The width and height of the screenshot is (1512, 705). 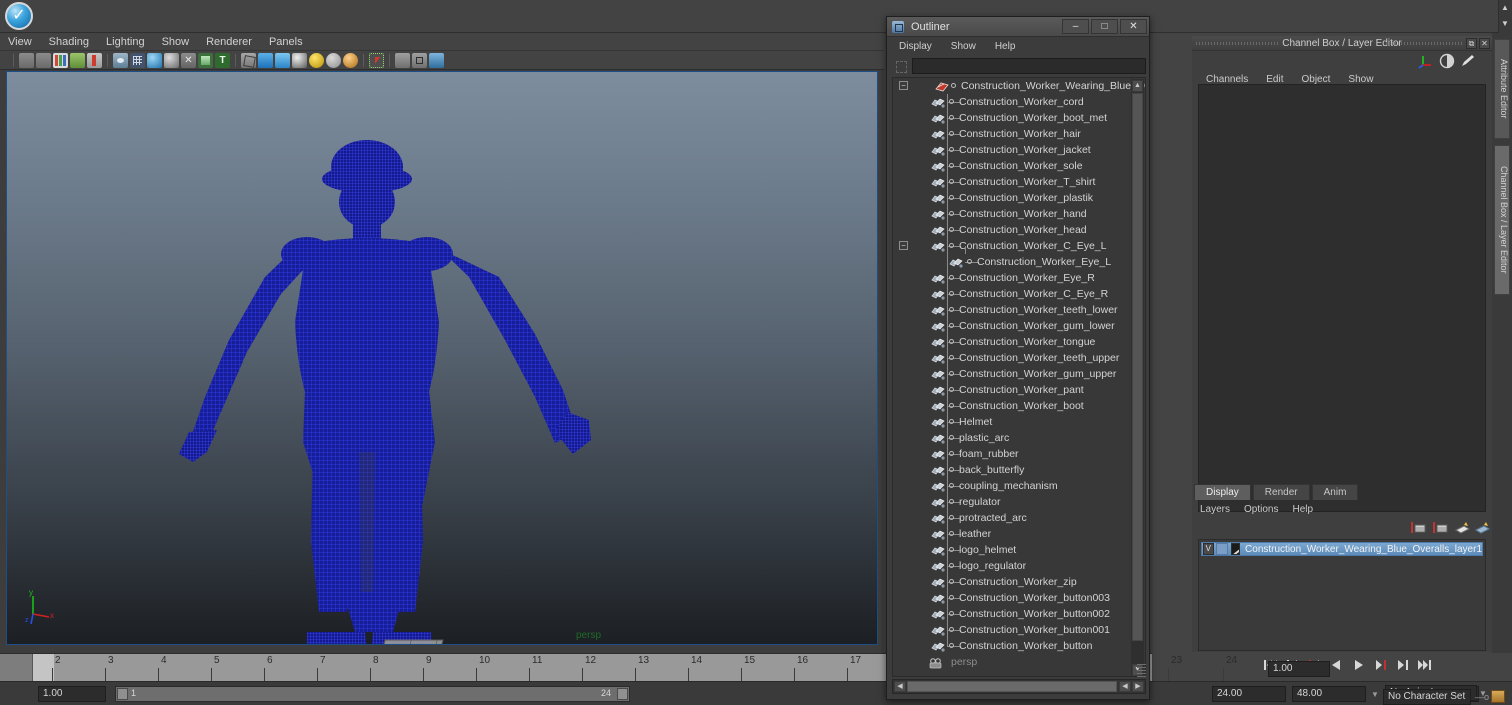 I want to click on selection-highlight-icon, so click(x=376, y=60).